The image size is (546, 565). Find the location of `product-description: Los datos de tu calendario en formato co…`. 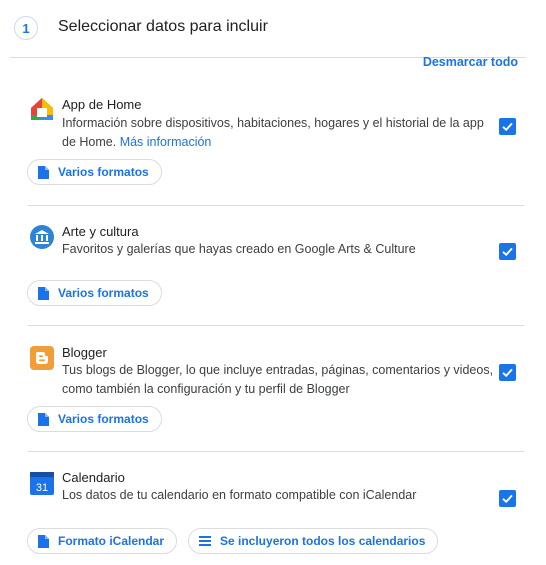

product-description: Los datos de tu calendario en formato co… is located at coordinates (239, 495).